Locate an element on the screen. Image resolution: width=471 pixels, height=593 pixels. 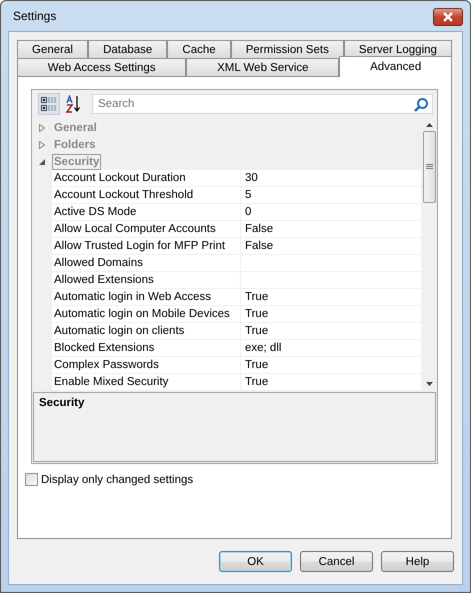
property-value: 5 is located at coordinates (331, 195).